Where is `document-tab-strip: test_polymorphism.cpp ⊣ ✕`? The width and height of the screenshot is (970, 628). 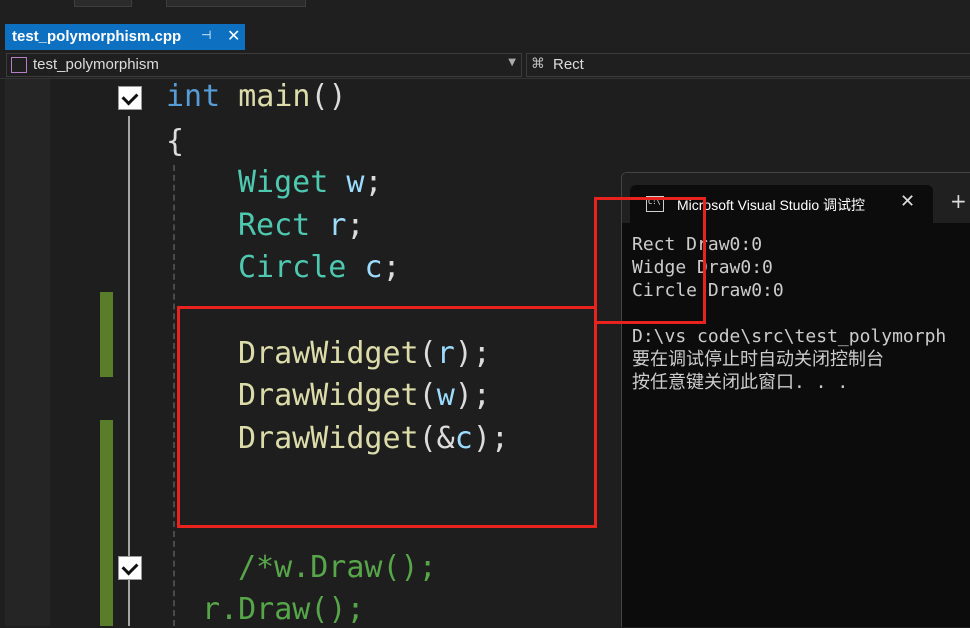
document-tab-strip: test_polymorphism.cpp ⊣ ✕ is located at coordinates (485, 37).